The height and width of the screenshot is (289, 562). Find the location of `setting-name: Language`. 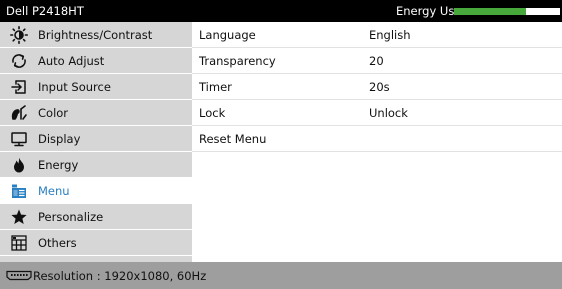

setting-name: Language is located at coordinates (227, 35).